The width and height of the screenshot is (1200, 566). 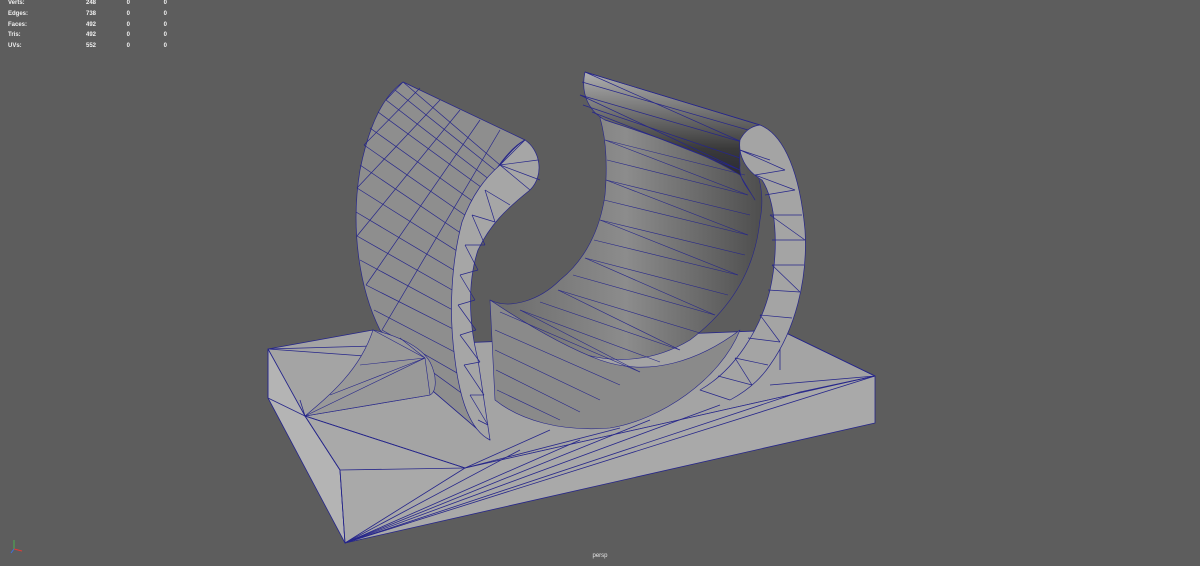 What do you see at coordinates (18, 550) in the screenshot?
I see `axis-x-icon` at bounding box center [18, 550].